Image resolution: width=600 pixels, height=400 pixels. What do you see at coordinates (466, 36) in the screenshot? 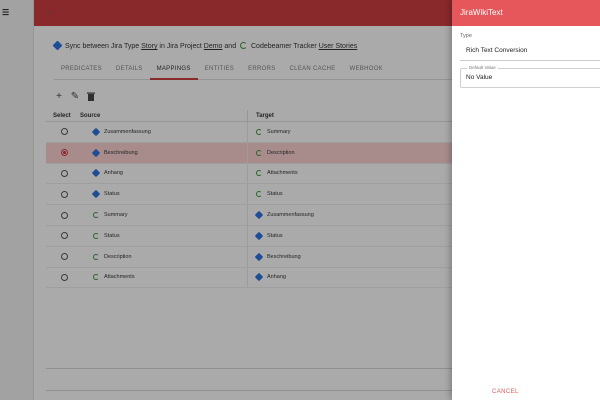
I see `type-label: Type` at bounding box center [466, 36].